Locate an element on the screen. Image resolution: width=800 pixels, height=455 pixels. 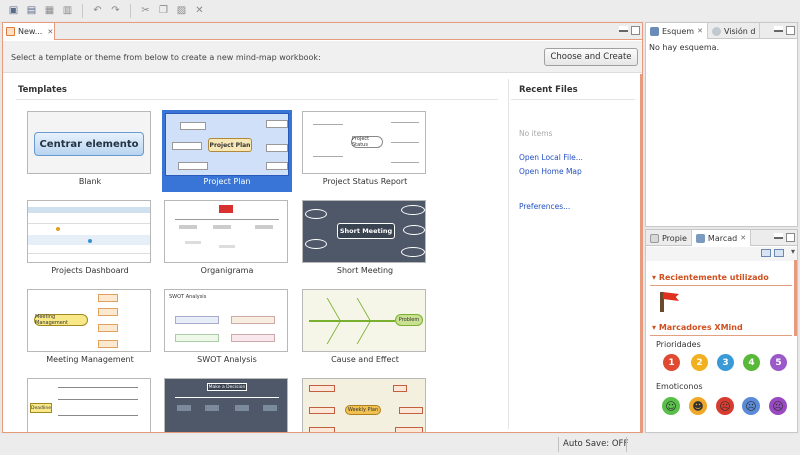
swot-cell is located at coordinates (197, 320).